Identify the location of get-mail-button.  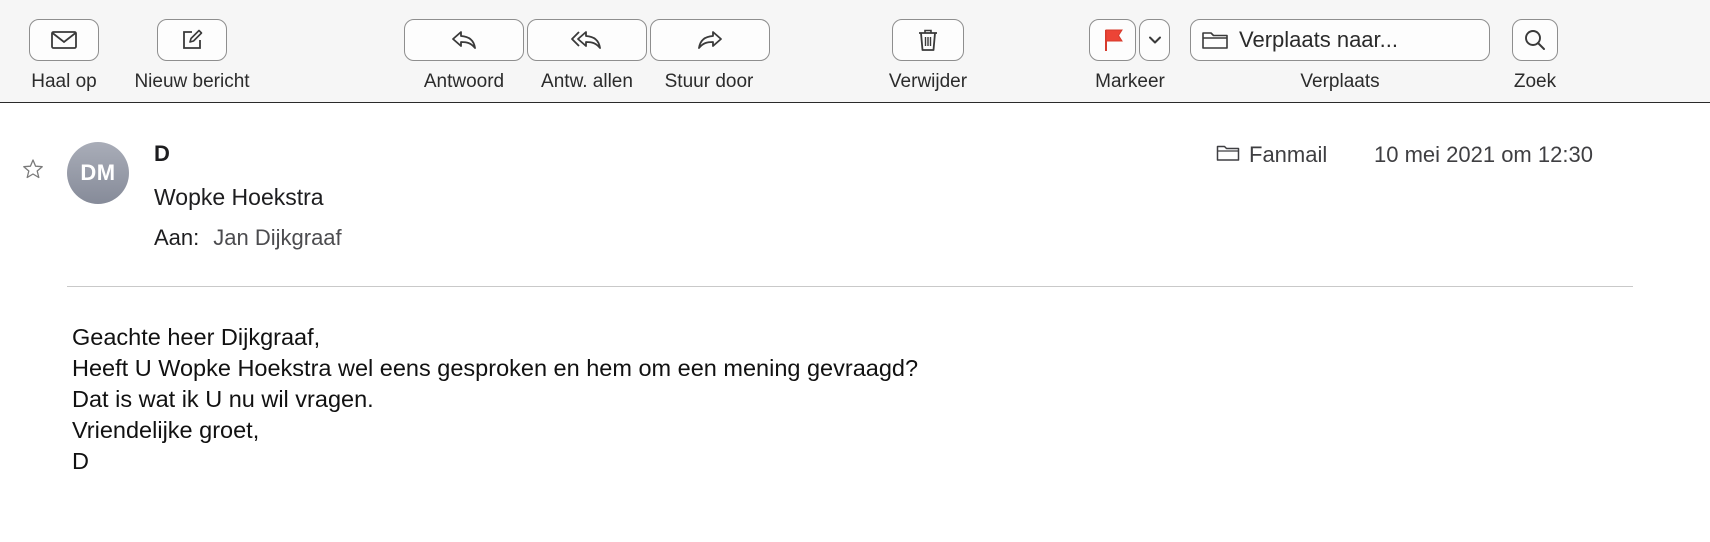
(64, 40).